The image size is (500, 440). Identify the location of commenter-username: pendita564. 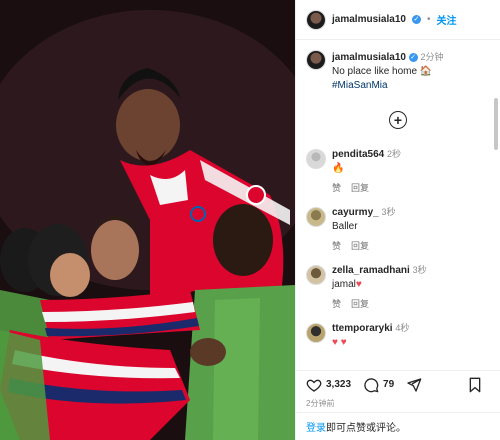
(358, 154).